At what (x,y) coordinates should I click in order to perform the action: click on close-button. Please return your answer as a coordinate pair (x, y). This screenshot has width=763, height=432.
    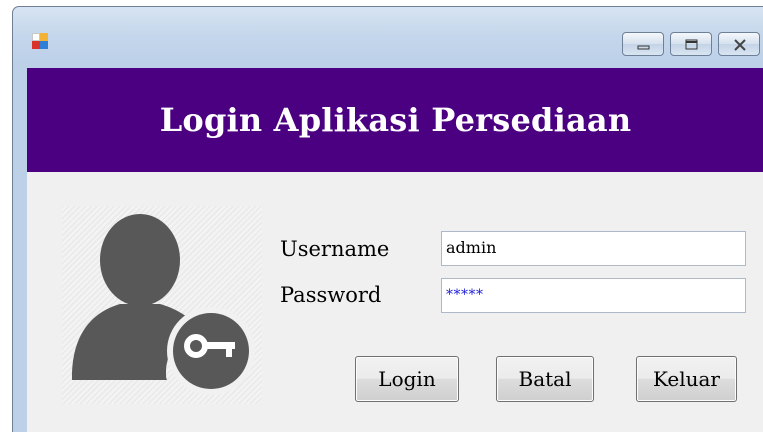
    Looking at the image, I should click on (739, 44).